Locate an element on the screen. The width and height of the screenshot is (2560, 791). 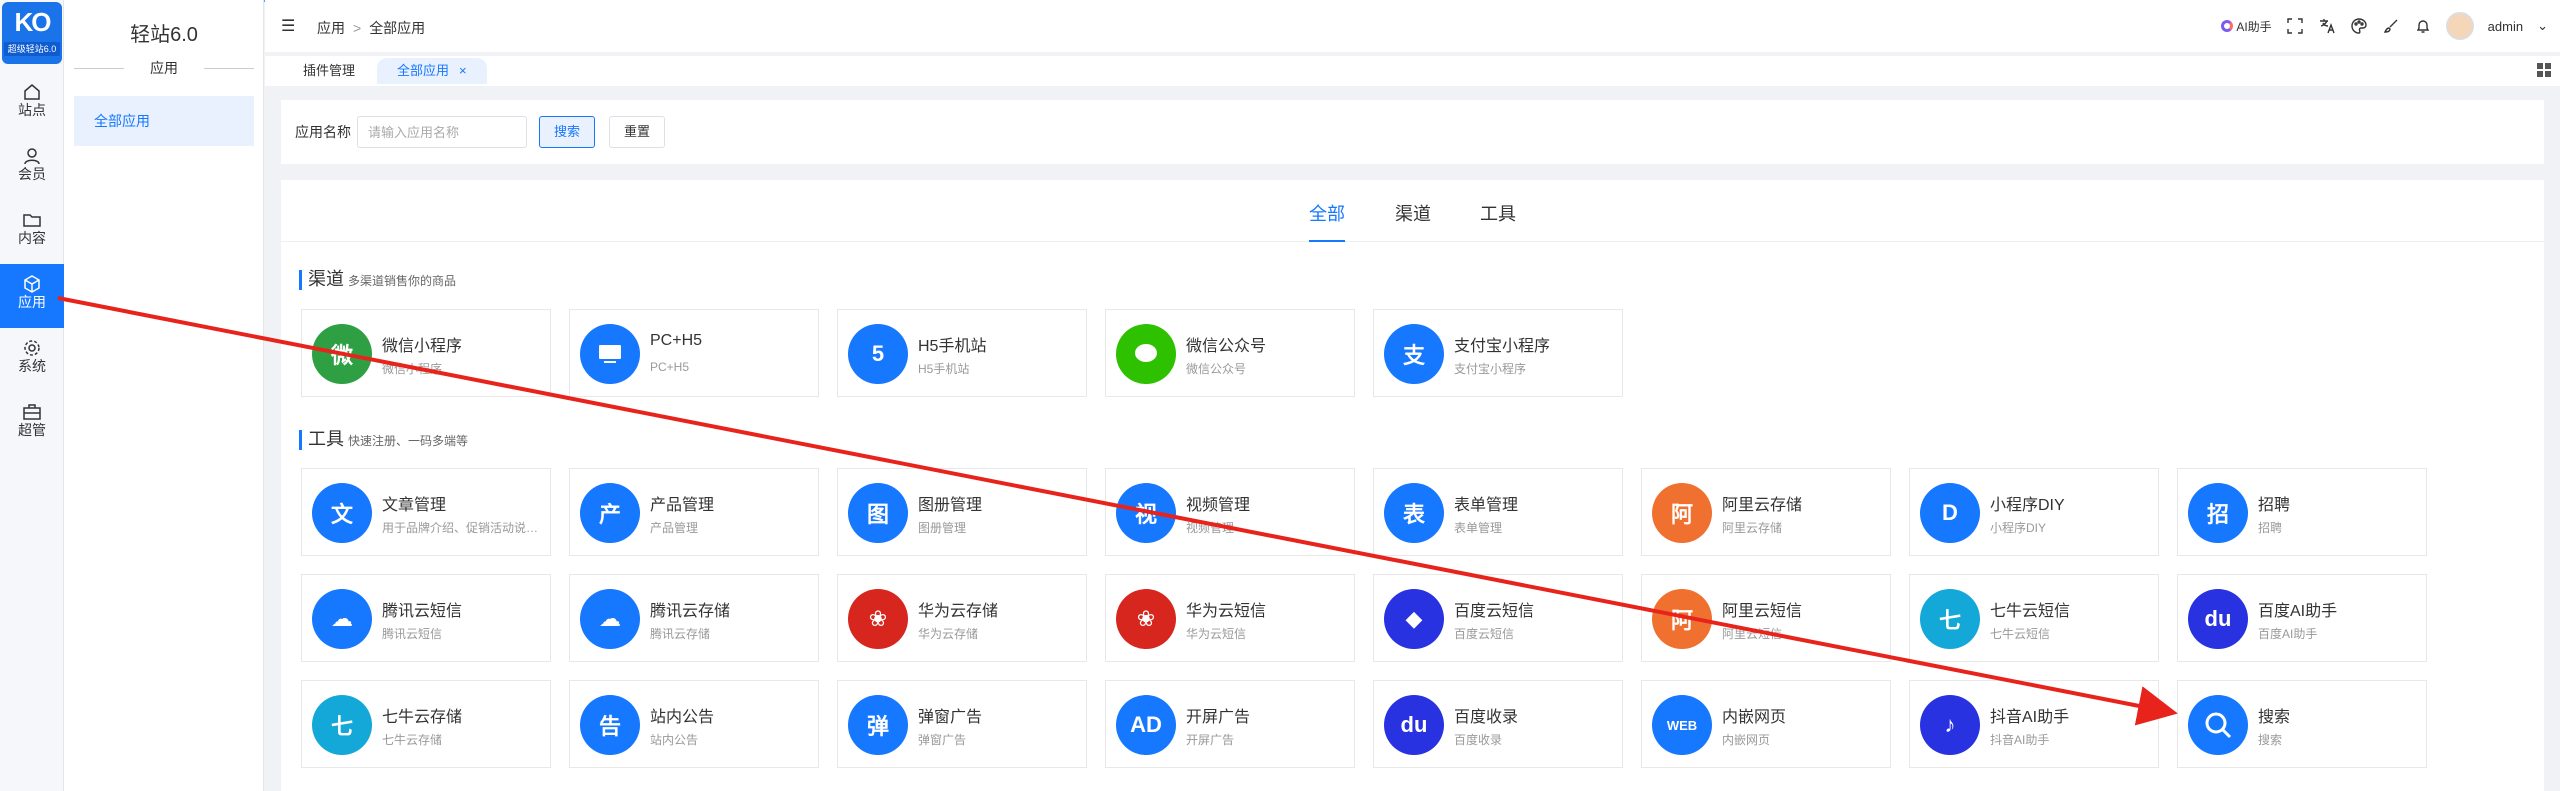
app-card-album-icon: 图图册管理 图册管理 is located at coordinates (962, 512).